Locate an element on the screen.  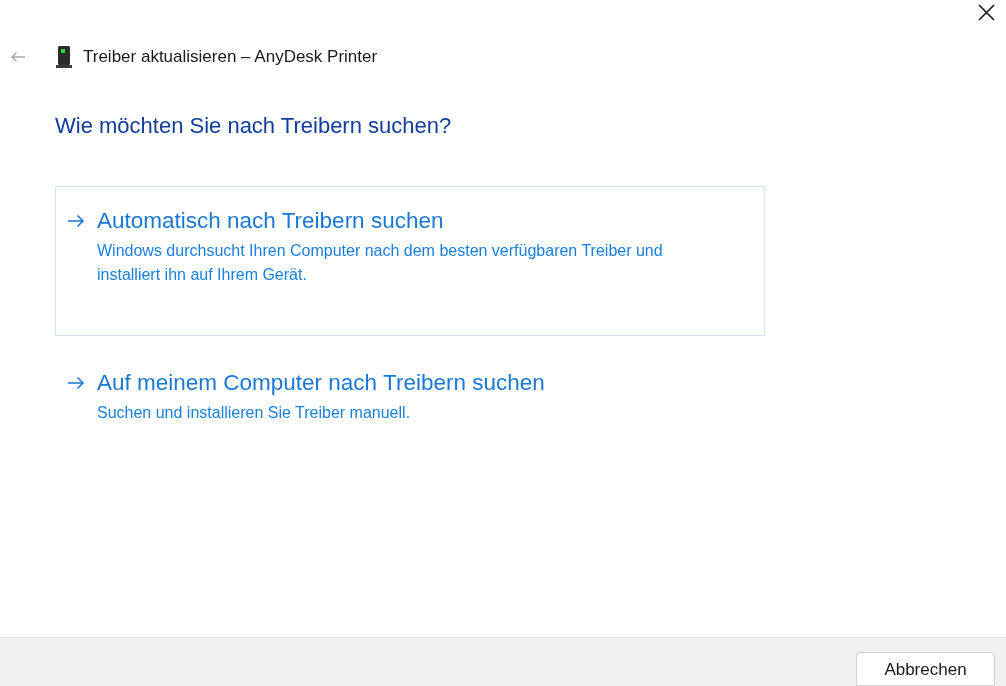
printer-device-icon is located at coordinates (64, 57).